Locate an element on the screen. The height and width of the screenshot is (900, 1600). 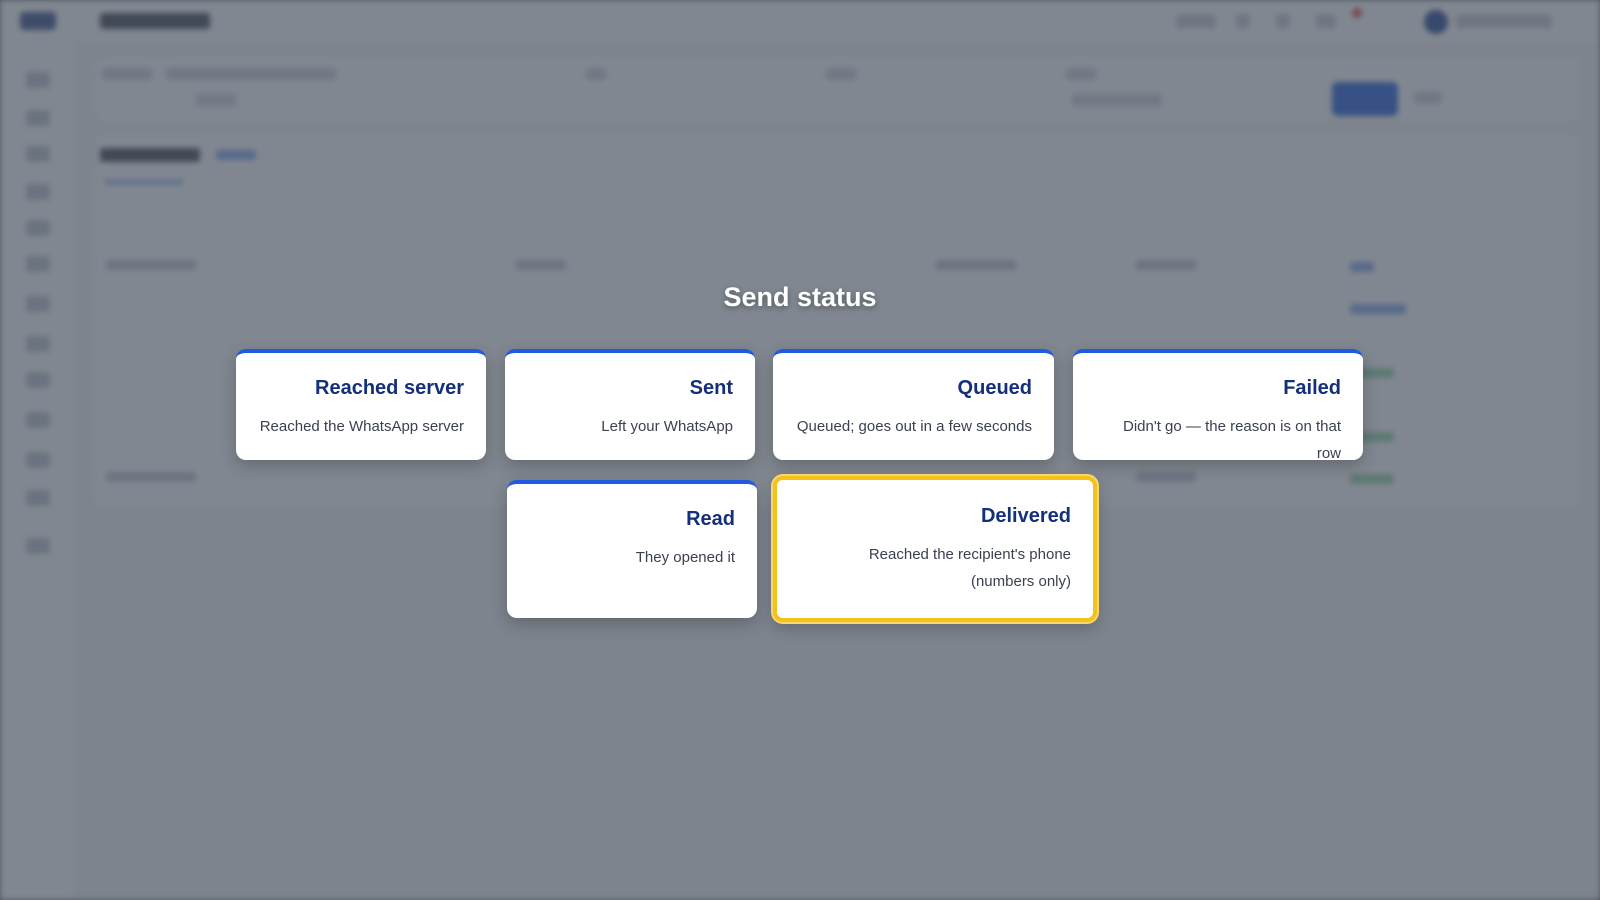
status-card-description: Left your WhatsApp is located at coordinates (667, 426).